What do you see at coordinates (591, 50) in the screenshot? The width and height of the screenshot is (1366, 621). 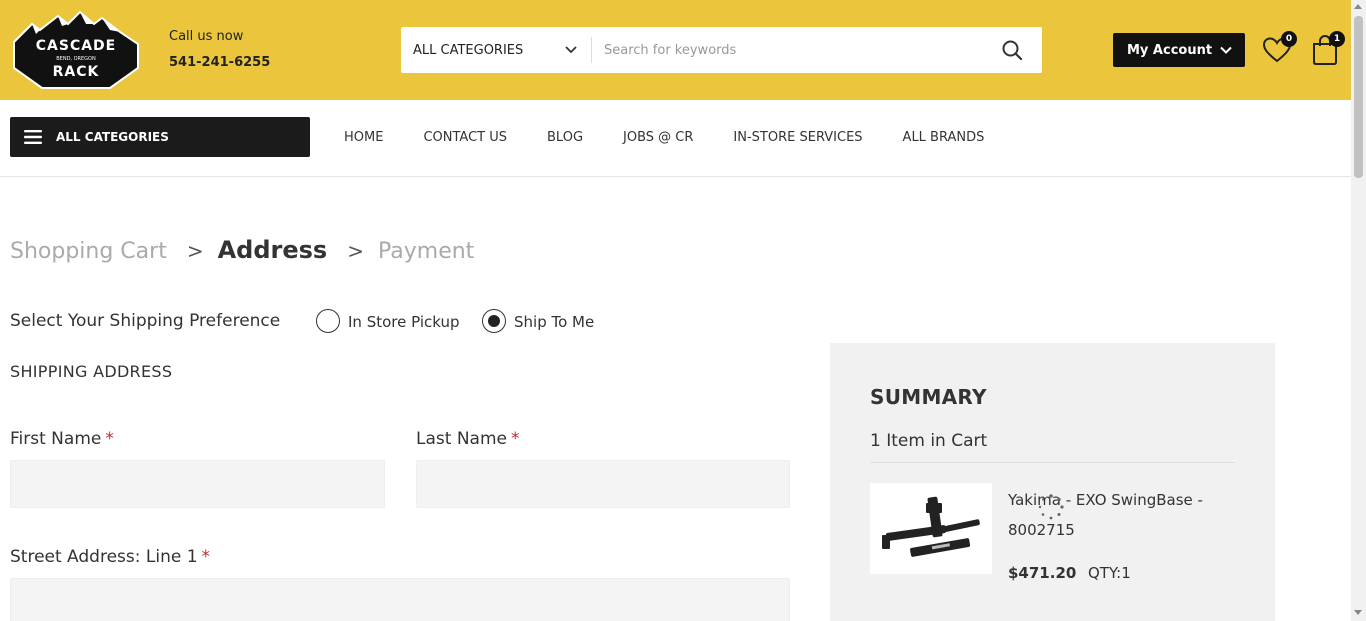 I see `search-divider` at bounding box center [591, 50].